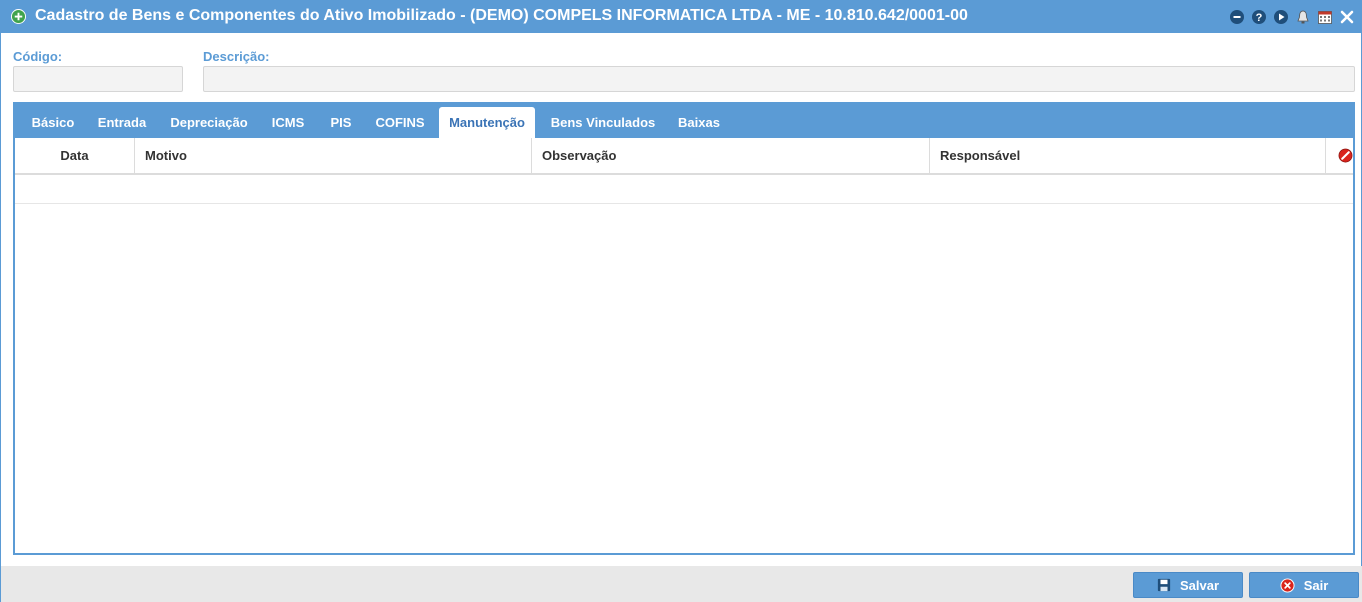 The height and width of the screenshot is (602, 1362). I want to click on column-header-data: Data, so click(75, 155).